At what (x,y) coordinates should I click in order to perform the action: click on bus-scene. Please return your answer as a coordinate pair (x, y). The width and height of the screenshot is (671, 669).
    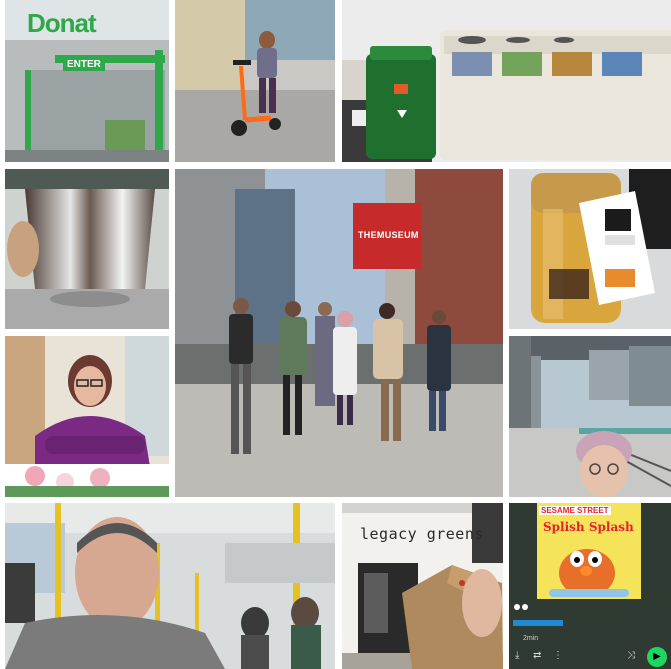
    Looking at the image, I should click on (170, 586).